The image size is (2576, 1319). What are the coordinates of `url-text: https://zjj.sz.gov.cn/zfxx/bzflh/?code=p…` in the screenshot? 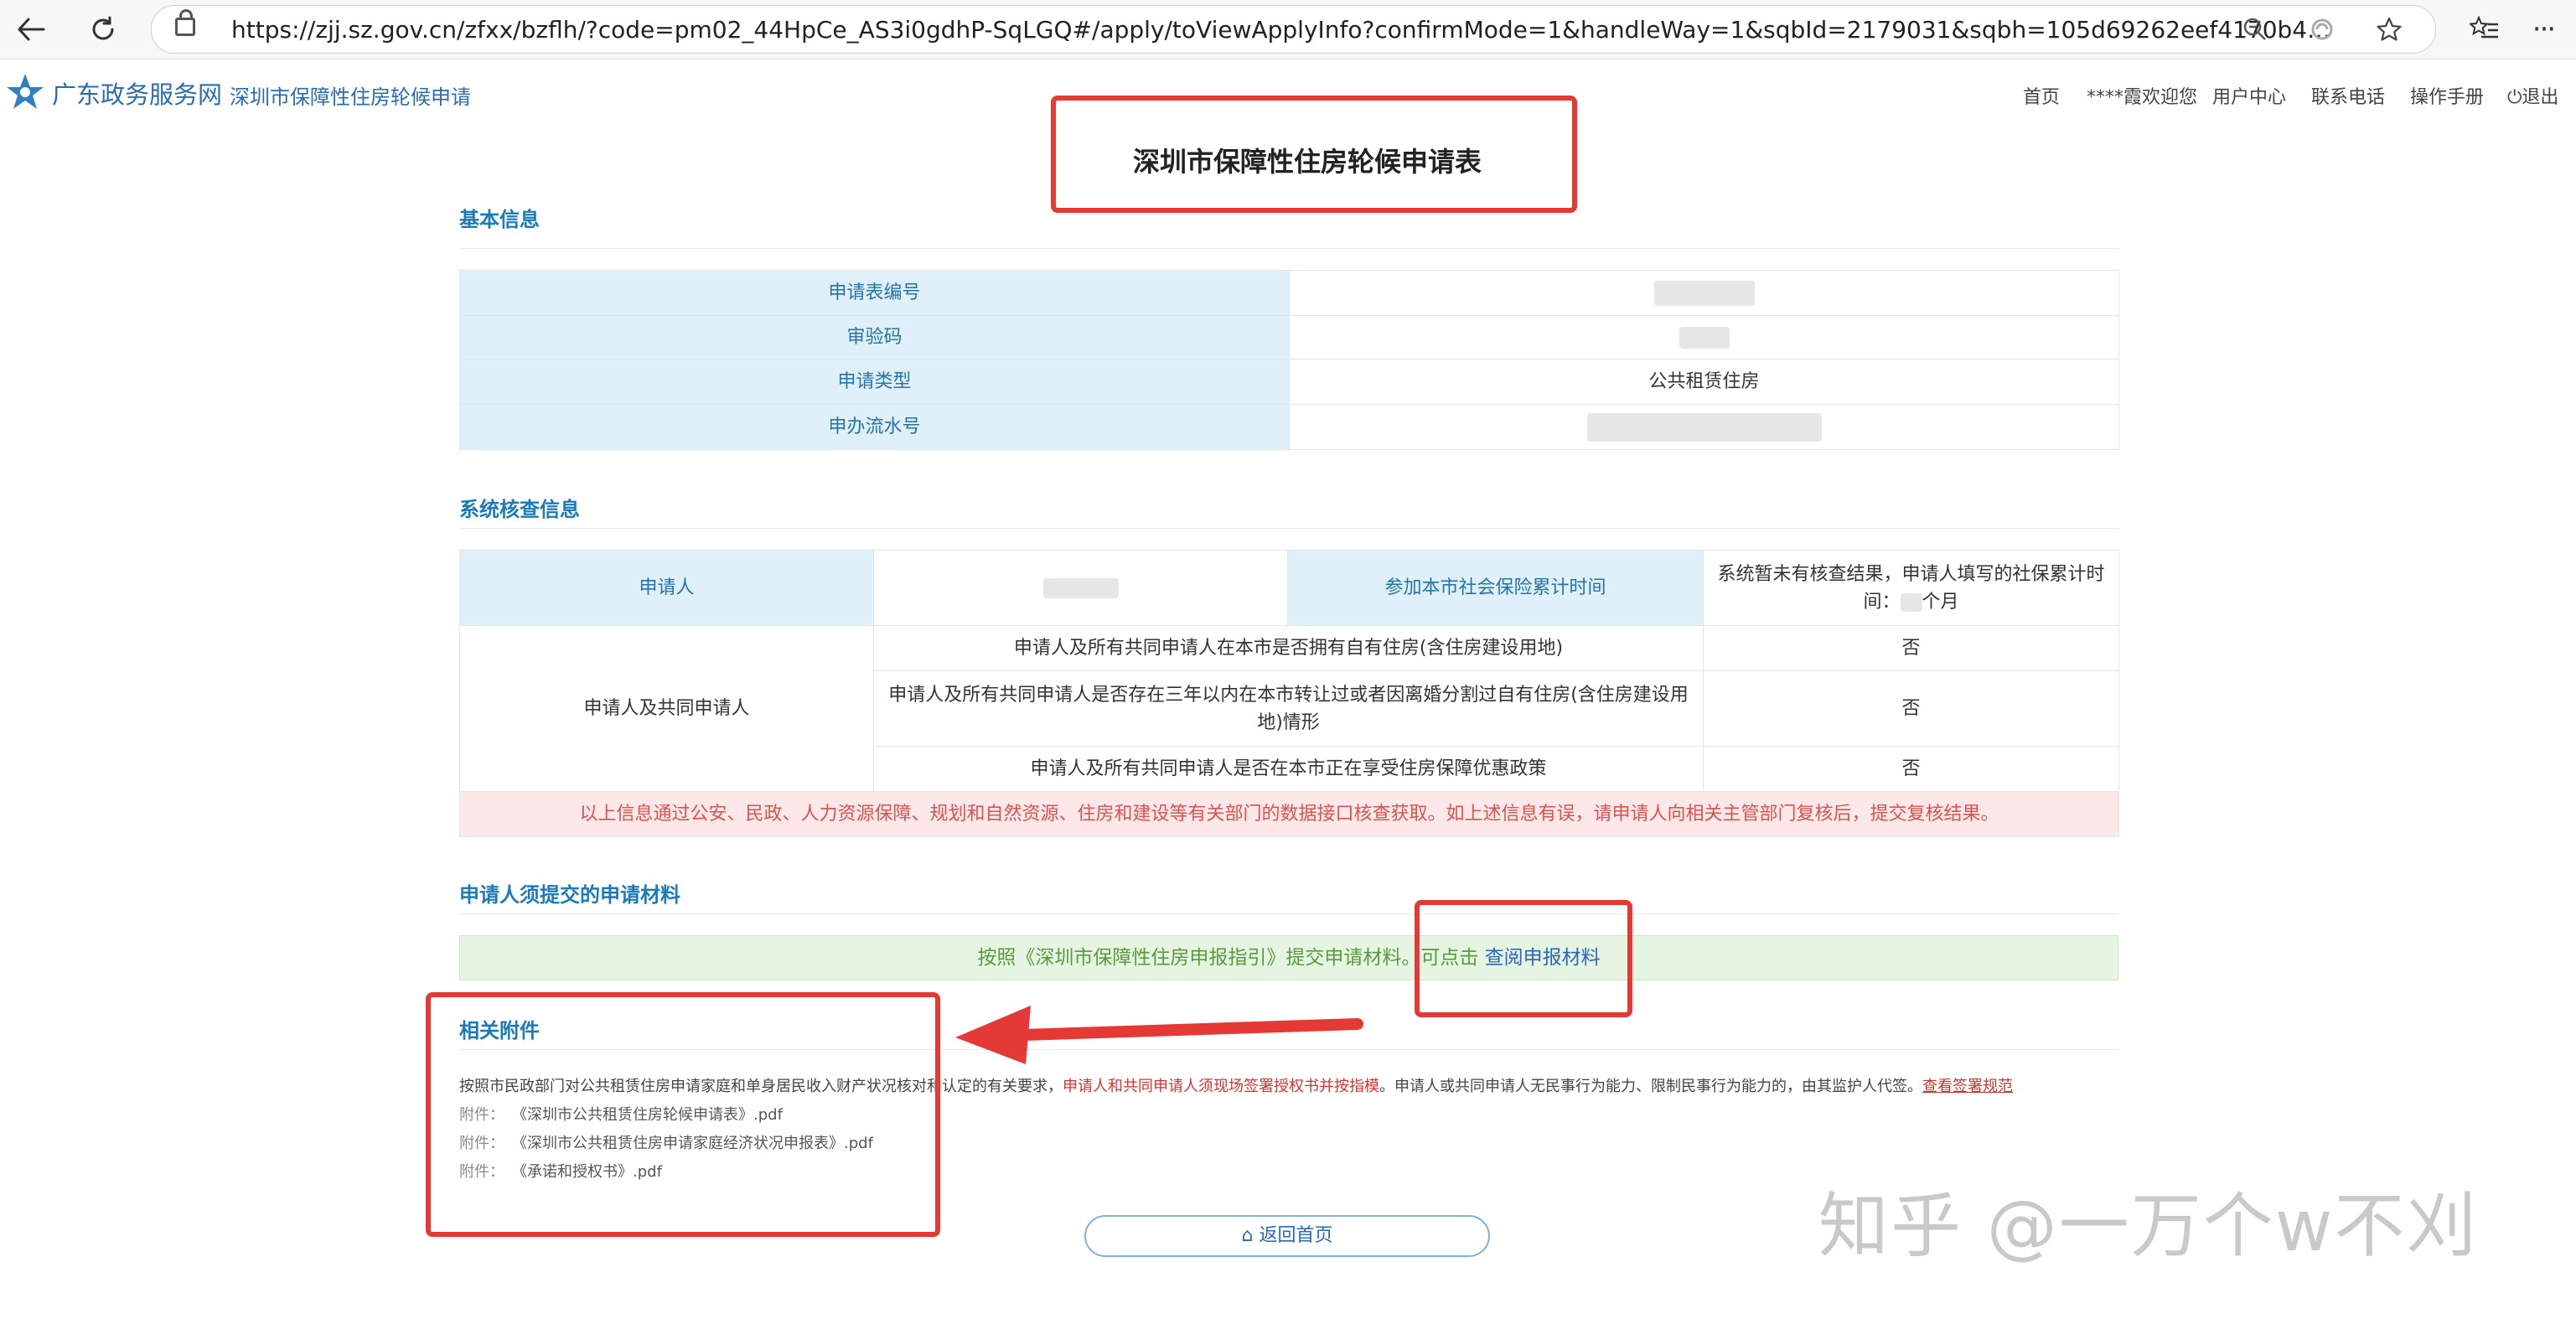 It's located at (1287, 30).